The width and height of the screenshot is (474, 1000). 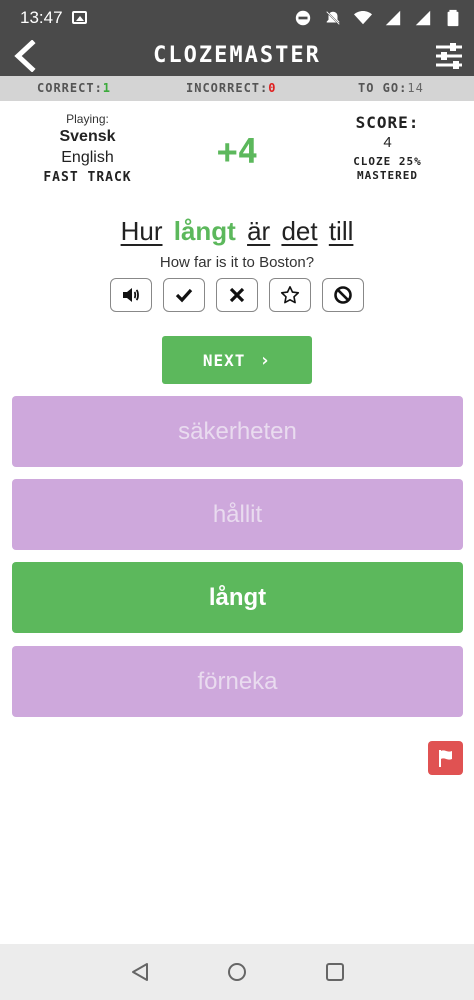 I want to click on cloze-sentence: Hur långt är det till, so click(x=237, y=231).